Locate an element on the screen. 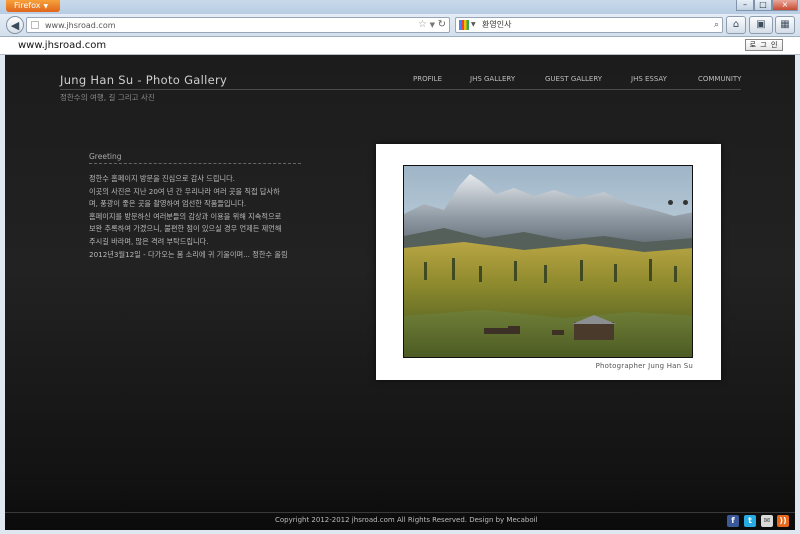  login-button: 로 그 인 is located at coordinates (764, 45).